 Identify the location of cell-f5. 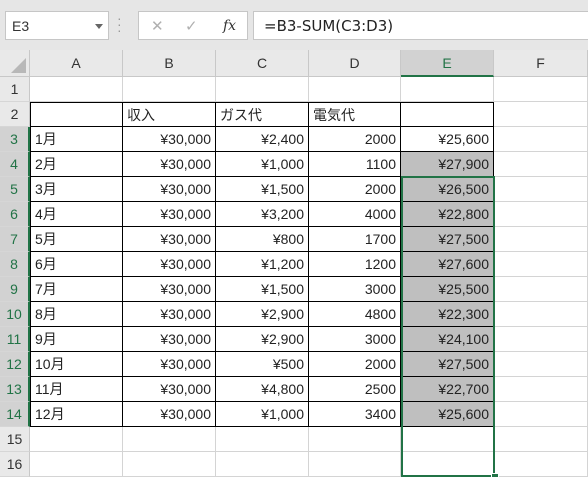
(541, 189).